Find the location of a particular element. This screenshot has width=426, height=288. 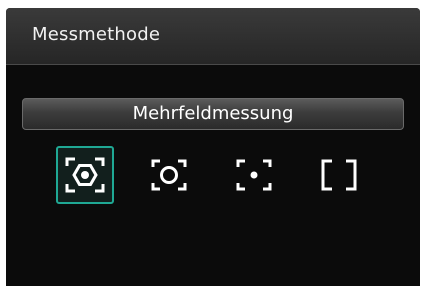

partial-metering-icon is located at coordinates (169, 175).